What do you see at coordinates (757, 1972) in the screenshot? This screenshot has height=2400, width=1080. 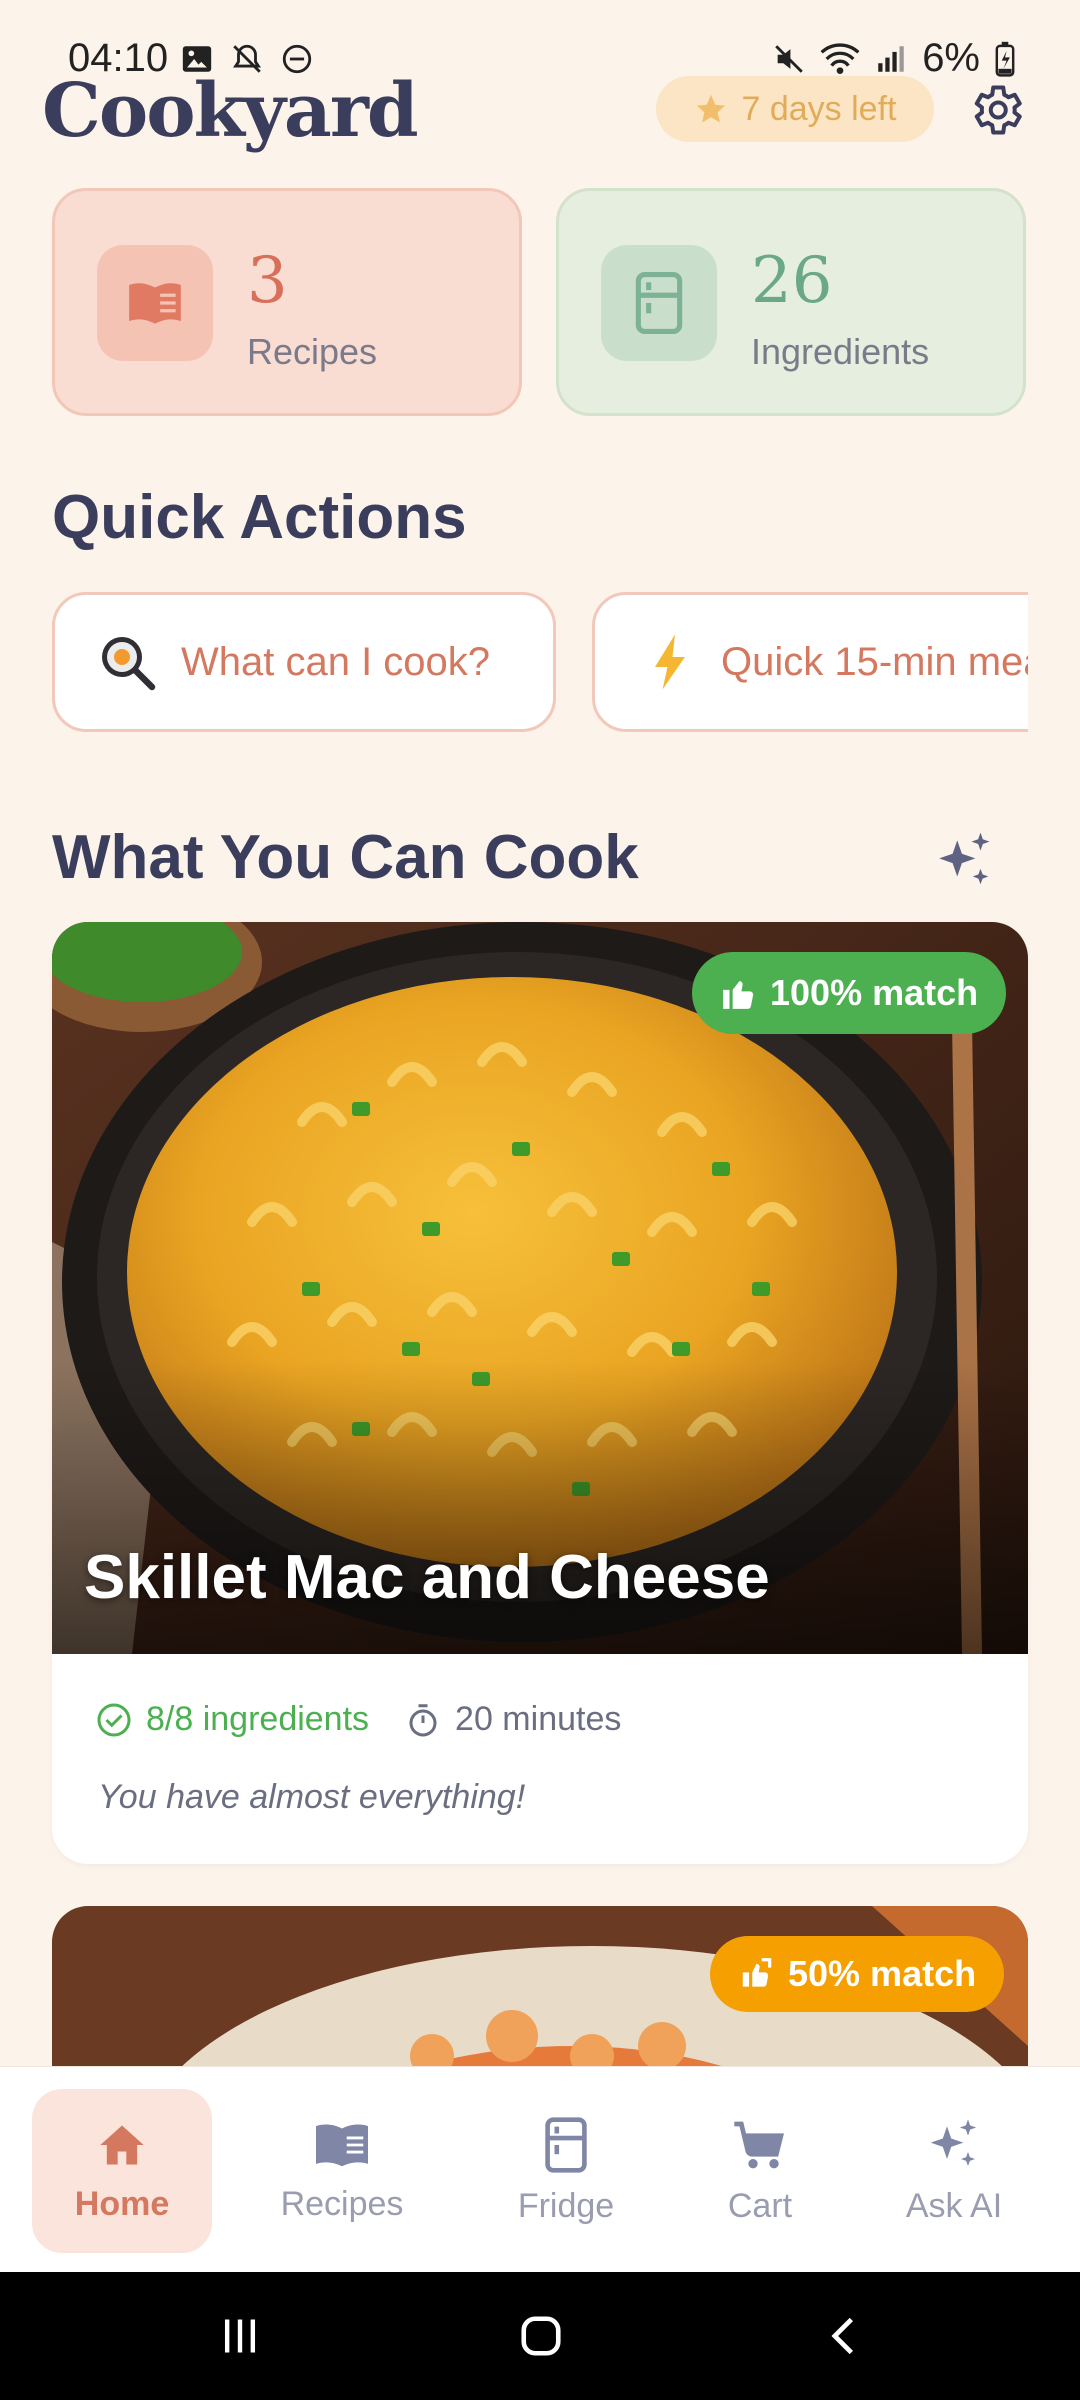 I see `partial-match-icon` at bounding box center [757, 1972].